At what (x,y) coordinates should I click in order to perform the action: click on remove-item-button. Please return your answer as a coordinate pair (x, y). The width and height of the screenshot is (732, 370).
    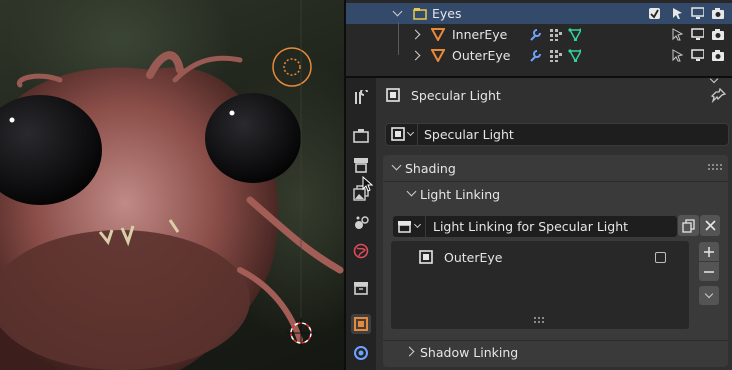
    Looking at the image, I should click on (709, 271).